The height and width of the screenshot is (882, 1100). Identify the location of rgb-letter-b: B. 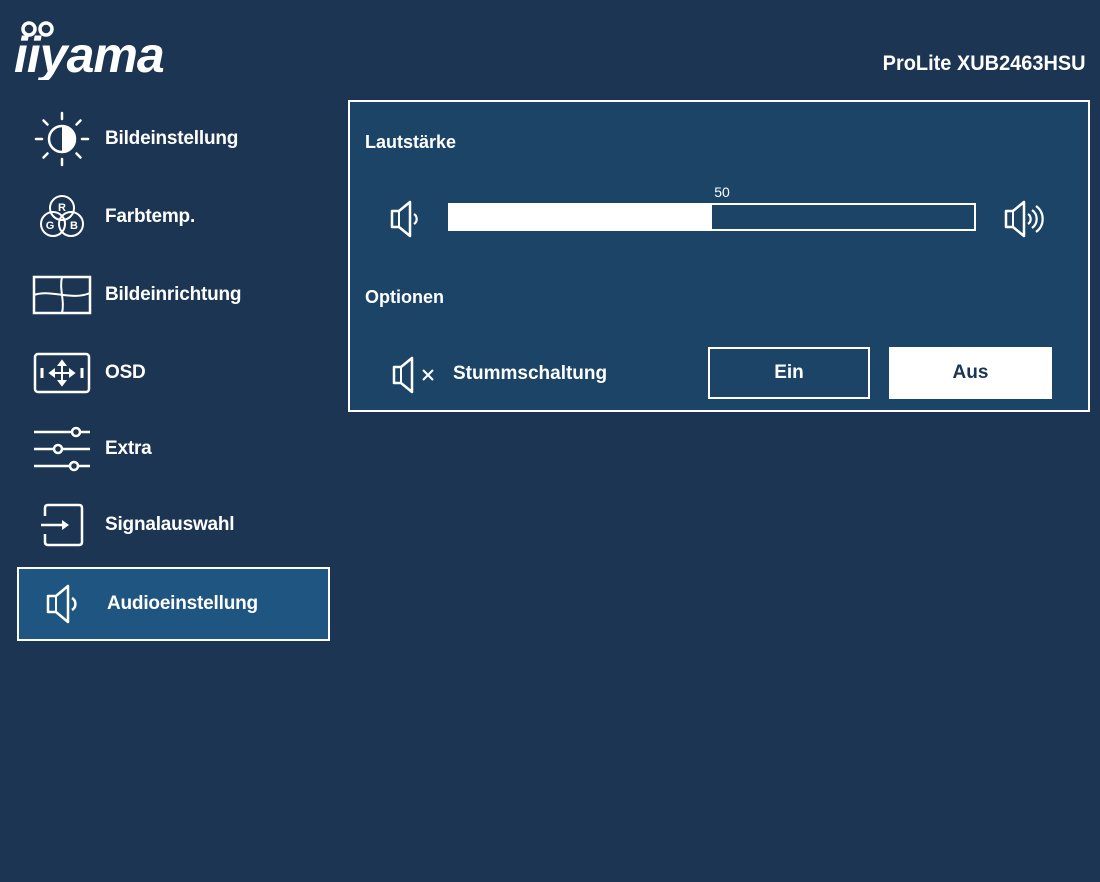
(74, 226).